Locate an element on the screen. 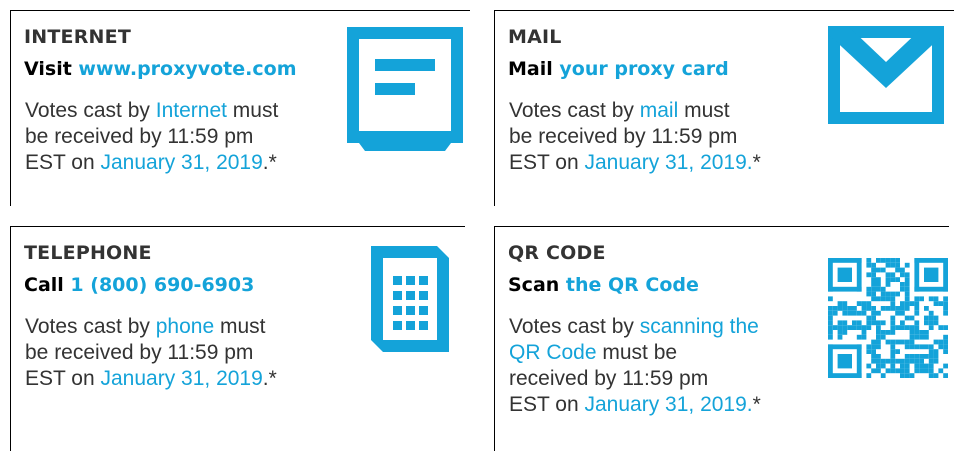 The height and width of the screenshot is (451, 954). body-line: QR Code must be is located at coordinates (669, 353).